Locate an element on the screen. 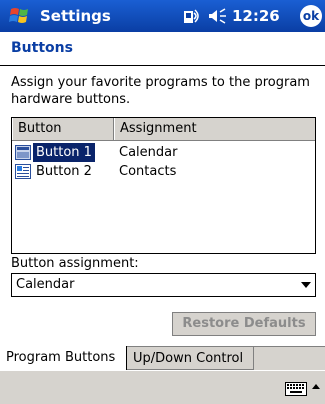 The height and width of the screenshot is (404, 325). heading-divider is located at coordinates (162, 65).